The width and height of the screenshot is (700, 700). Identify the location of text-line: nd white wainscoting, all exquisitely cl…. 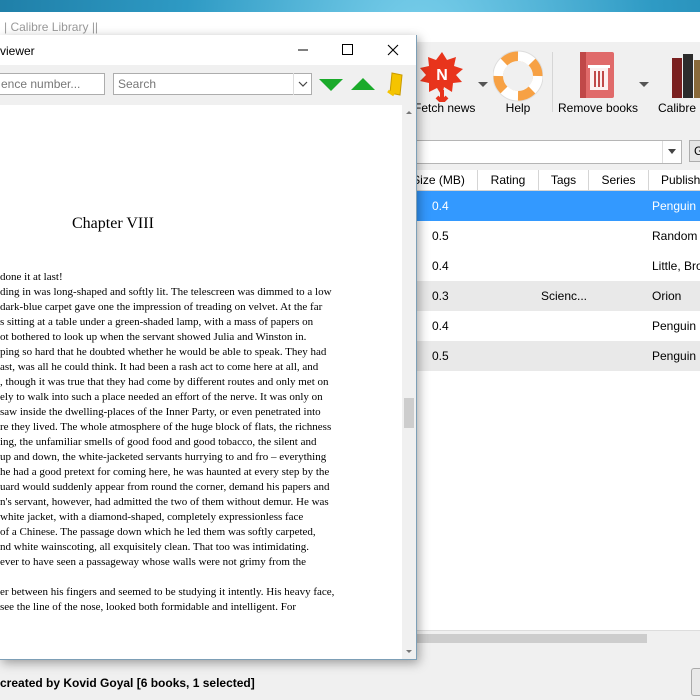
(154, 547).